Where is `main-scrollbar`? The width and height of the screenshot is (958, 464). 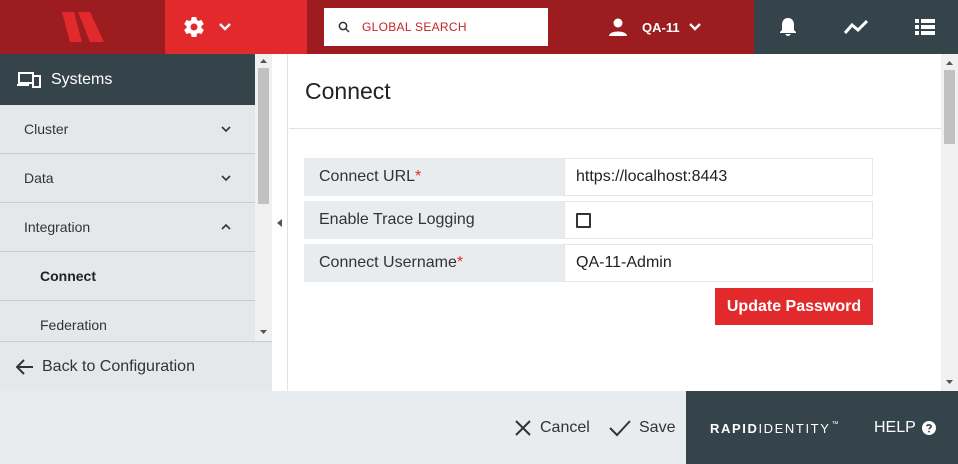
main-scrollbar is located at coordinates (949, 222).